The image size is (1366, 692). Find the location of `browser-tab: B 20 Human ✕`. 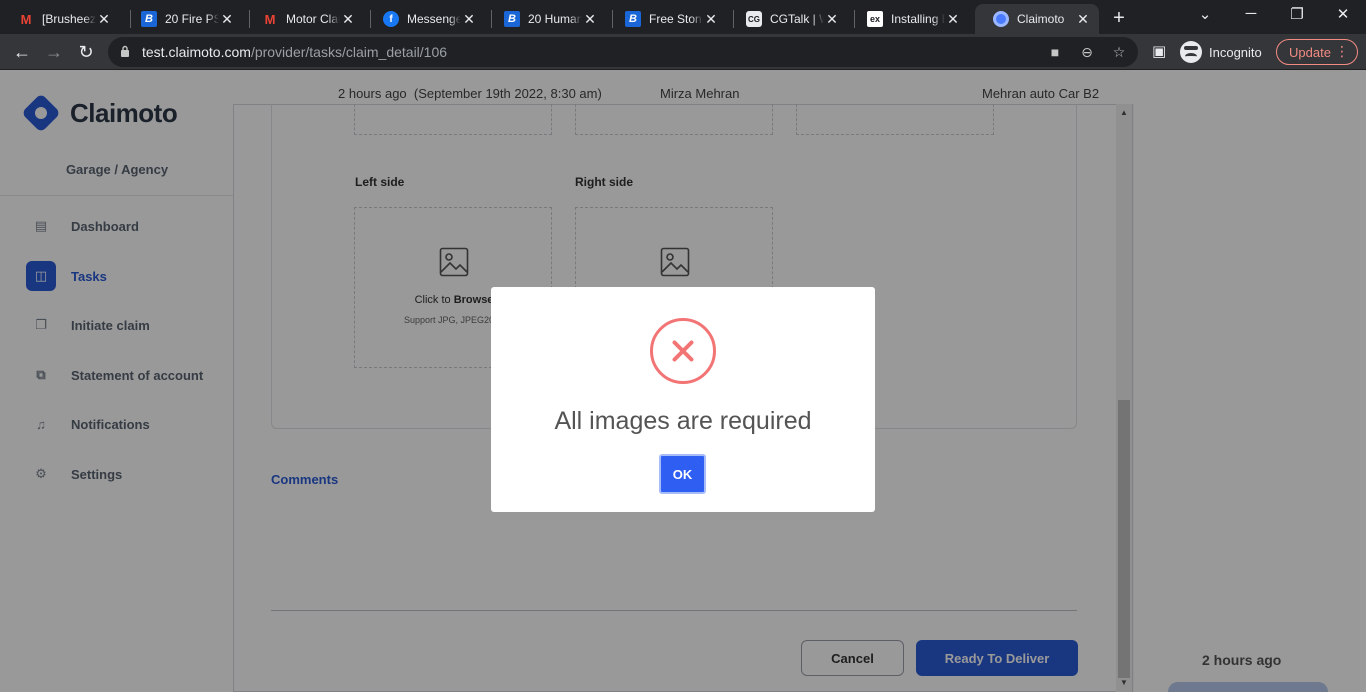

browser-tab: B 20 Human ✕ is located at coordinates (546, 19).